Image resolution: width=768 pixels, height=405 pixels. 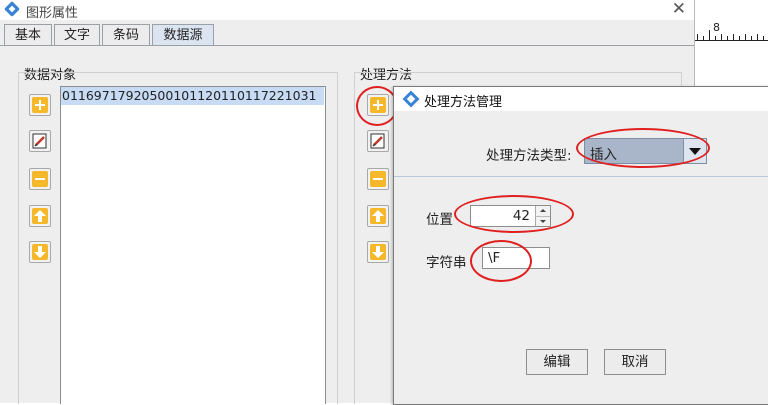 I want to click on tab-divider, so click(x=347, y=45).